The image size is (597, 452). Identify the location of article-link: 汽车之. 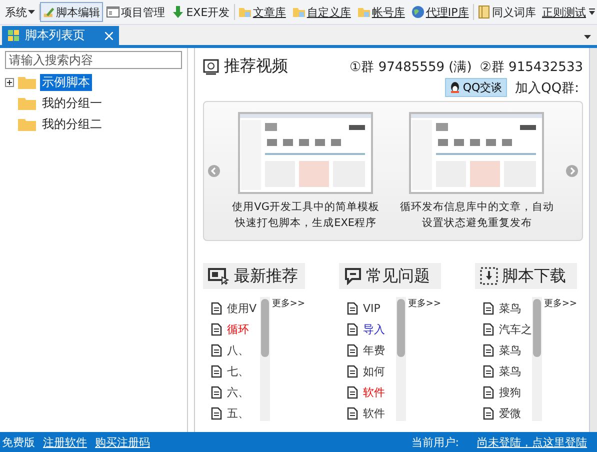
(515, 329).